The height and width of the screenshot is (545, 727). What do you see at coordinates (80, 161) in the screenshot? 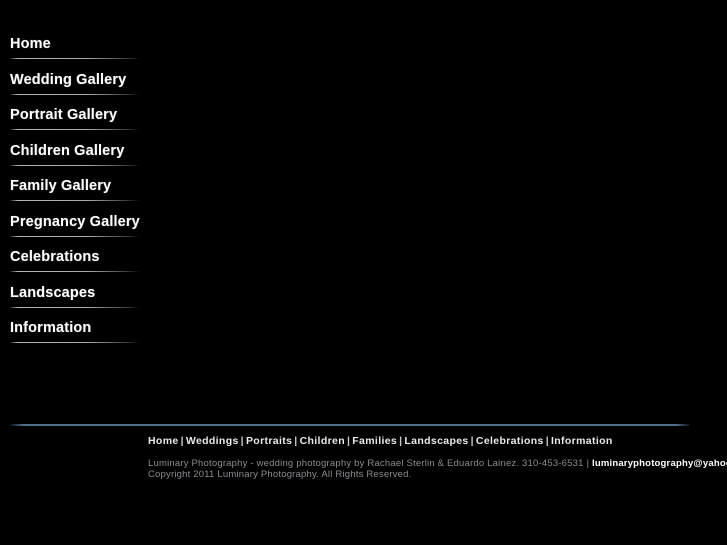
I see `nav-item-children-gallery: Children Gallery` at bounding box center [80, 161].